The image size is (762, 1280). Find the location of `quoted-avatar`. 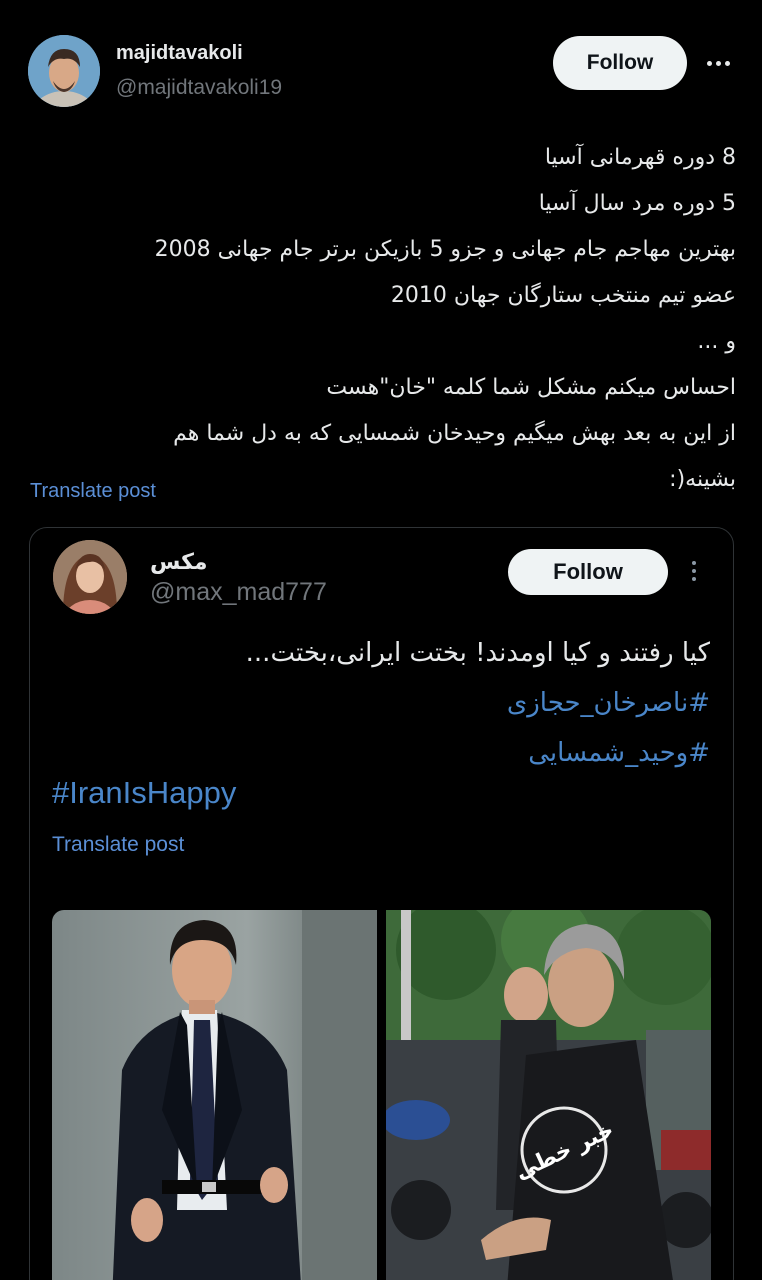

quoted-avatar is located at coordinates (90, 577).